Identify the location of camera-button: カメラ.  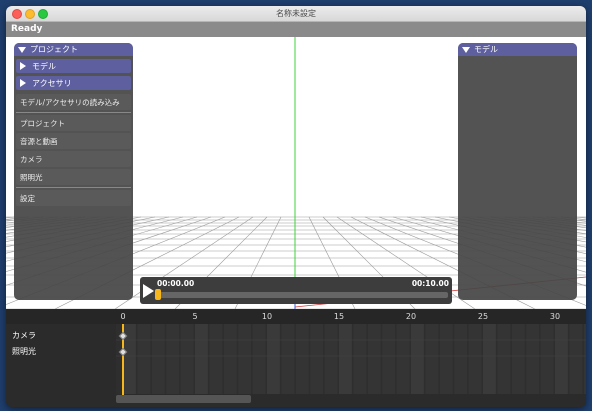
(73, 159).